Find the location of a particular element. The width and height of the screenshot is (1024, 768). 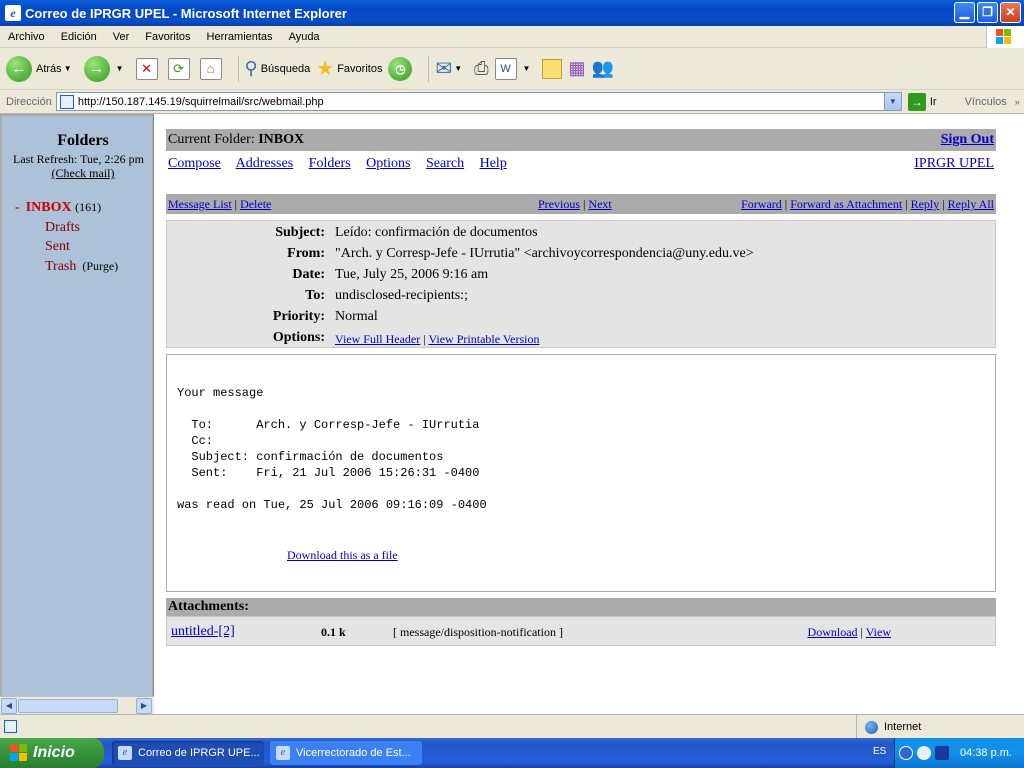

globe-icon is located at coordinates (871, 727).